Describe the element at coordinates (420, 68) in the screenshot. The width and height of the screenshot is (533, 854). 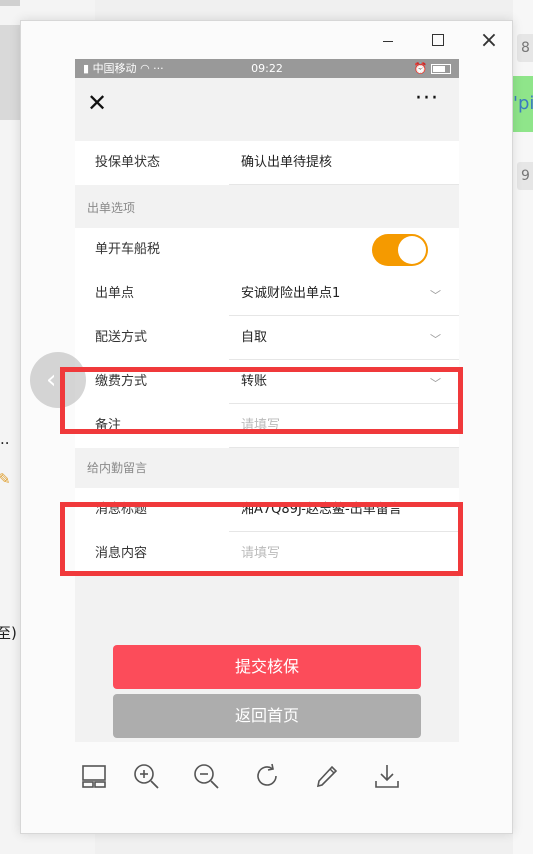
I see `alarm-icon: ⏰` at that location.